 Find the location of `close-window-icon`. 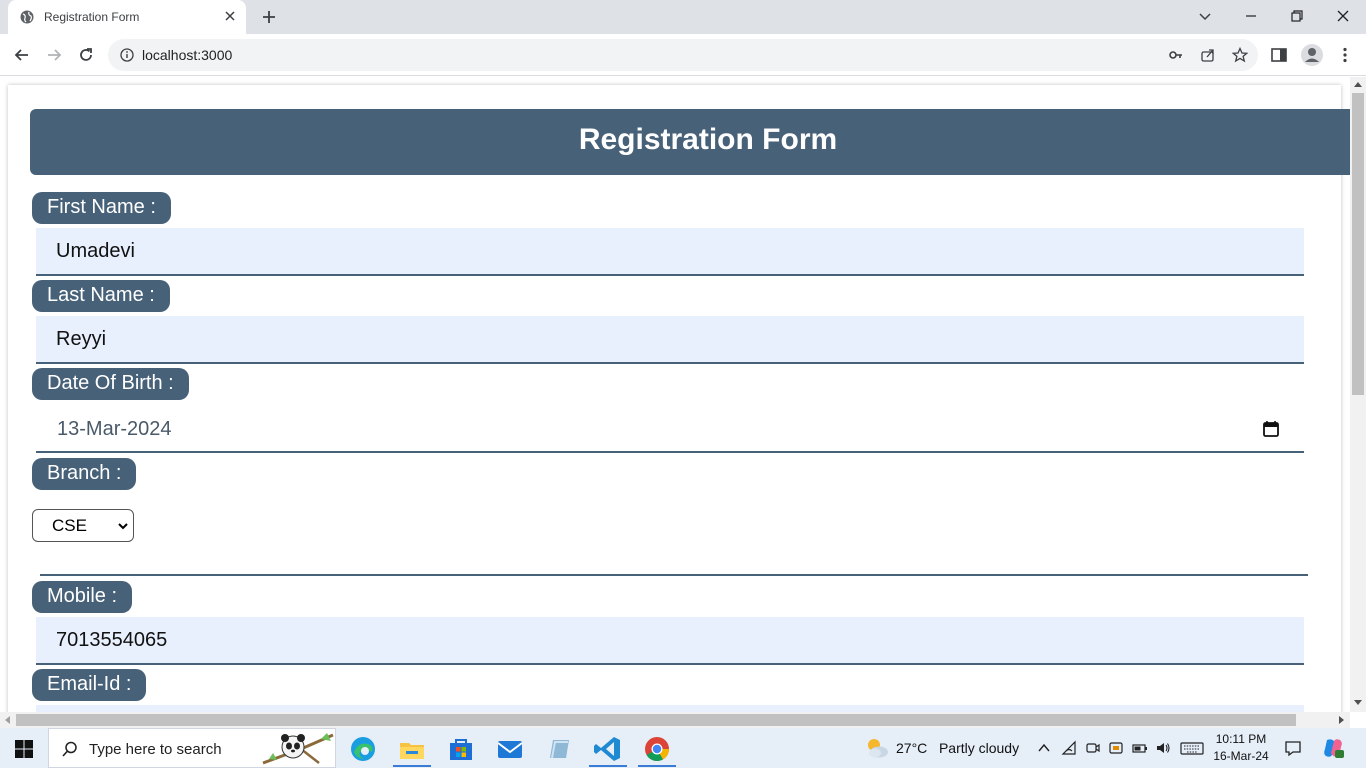

close-window-icon is located at coordinates (1343, 16).